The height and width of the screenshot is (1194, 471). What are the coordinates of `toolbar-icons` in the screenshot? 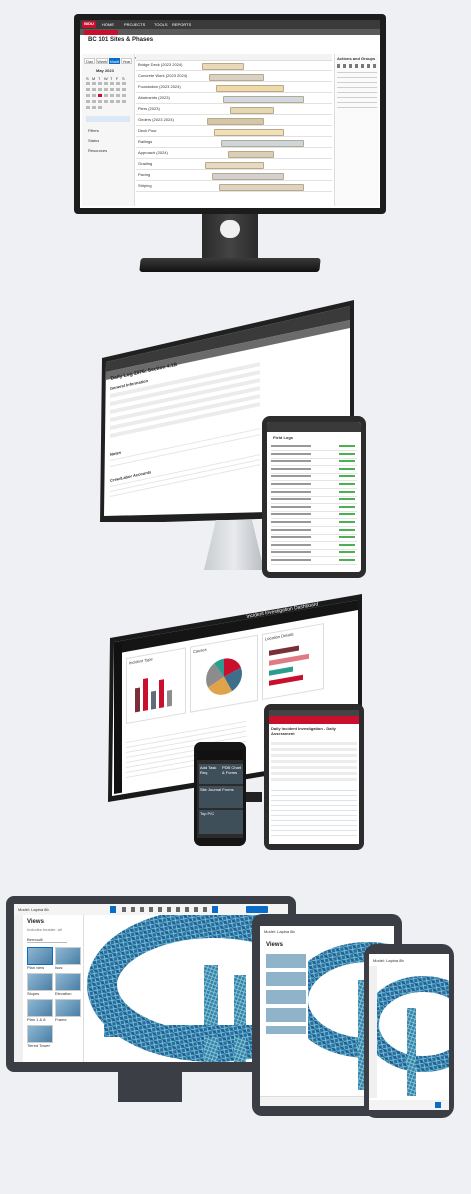 It's located at (168, 909).